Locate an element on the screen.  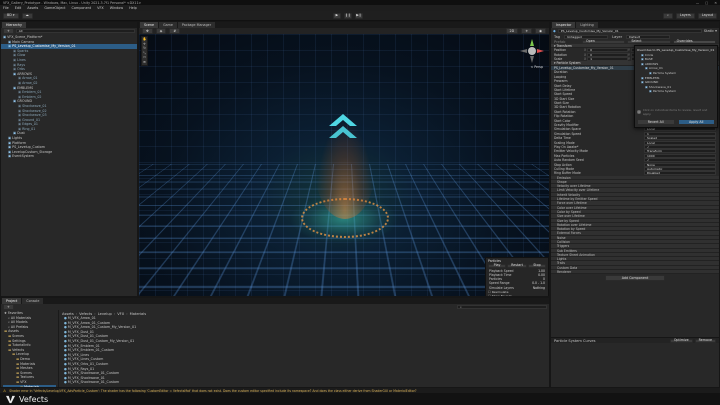
transform-tool-icon: ⊕ is located at coordinates (144, 62).